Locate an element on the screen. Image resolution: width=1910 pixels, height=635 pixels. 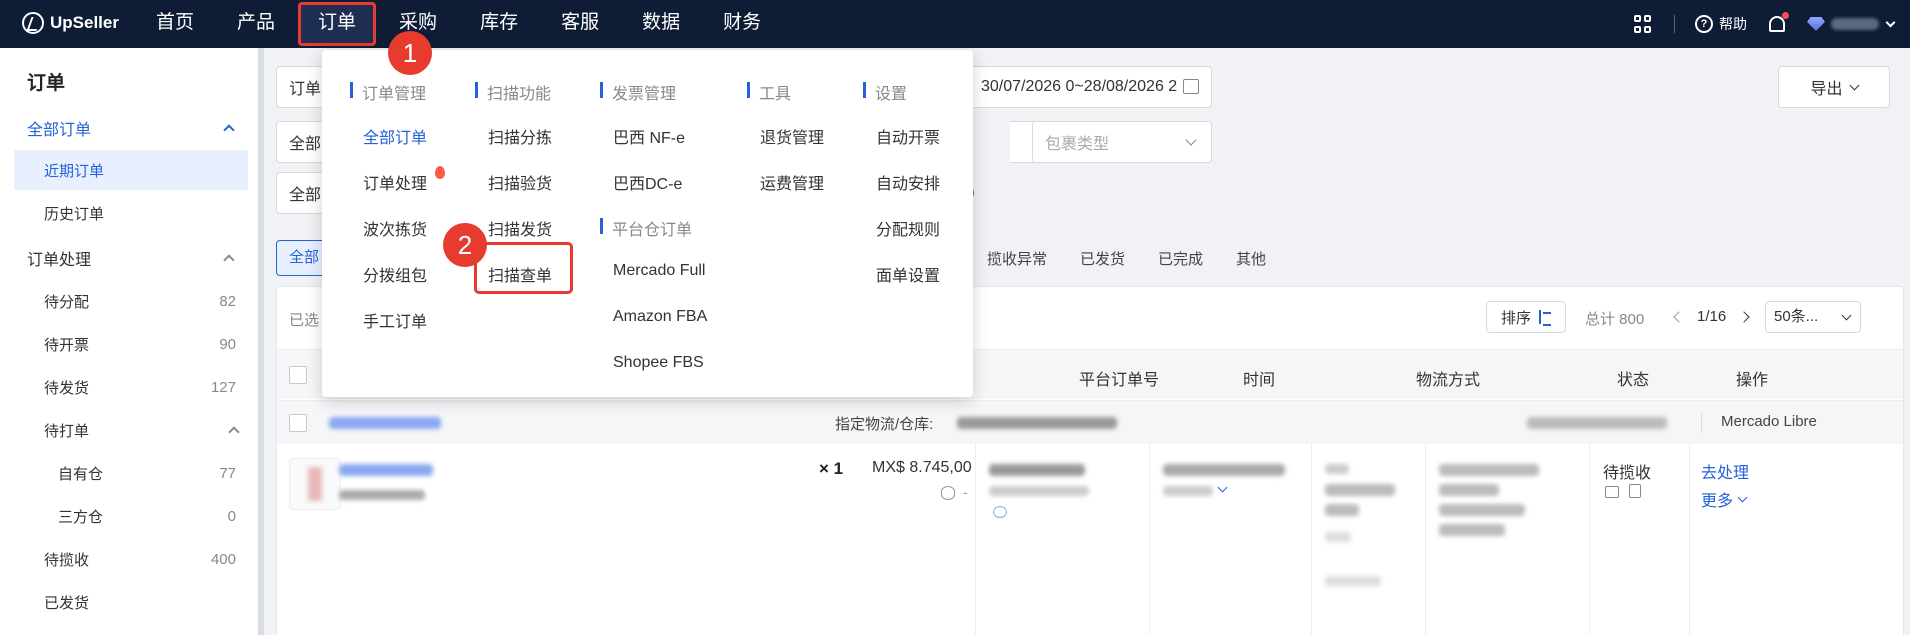
order-header-row: 指定物流/仓库: Mercado Libre is located at coordinates (1090, 422).